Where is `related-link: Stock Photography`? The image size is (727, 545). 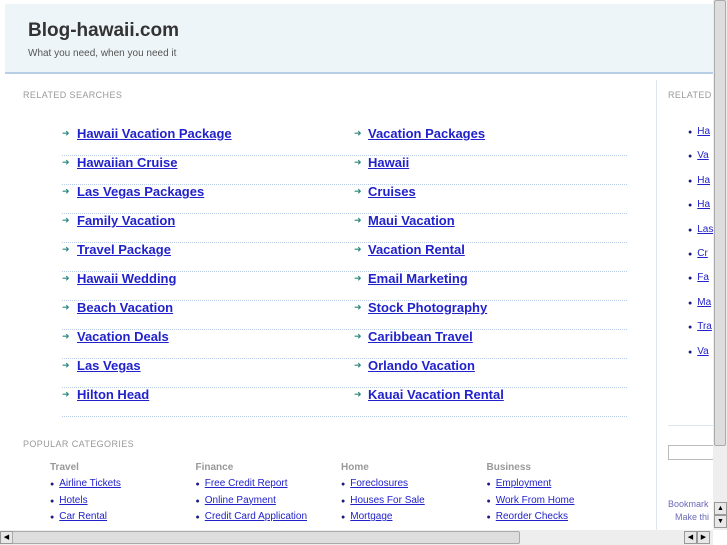
related-link: Stock Photography is located at coordinates (427, 307).